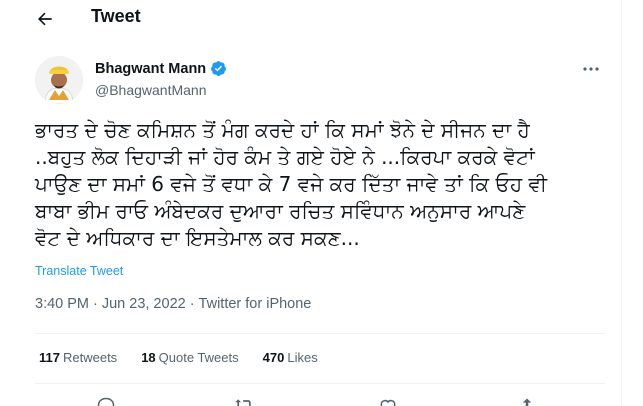 Image resolution: width=643 pixels, height=406 pixels. I want to click on retweets-count: 117, so click(49, 357).